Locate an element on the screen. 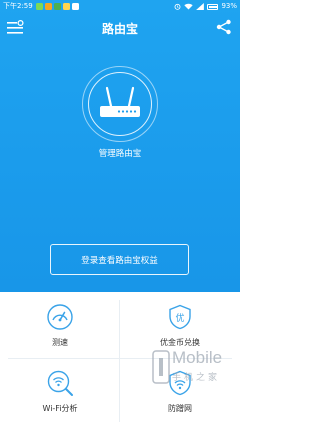 The width and height of the screenshot is (320, 427). grid-item-label: Wi-Fi分析 is located at coordinates (60, 408).